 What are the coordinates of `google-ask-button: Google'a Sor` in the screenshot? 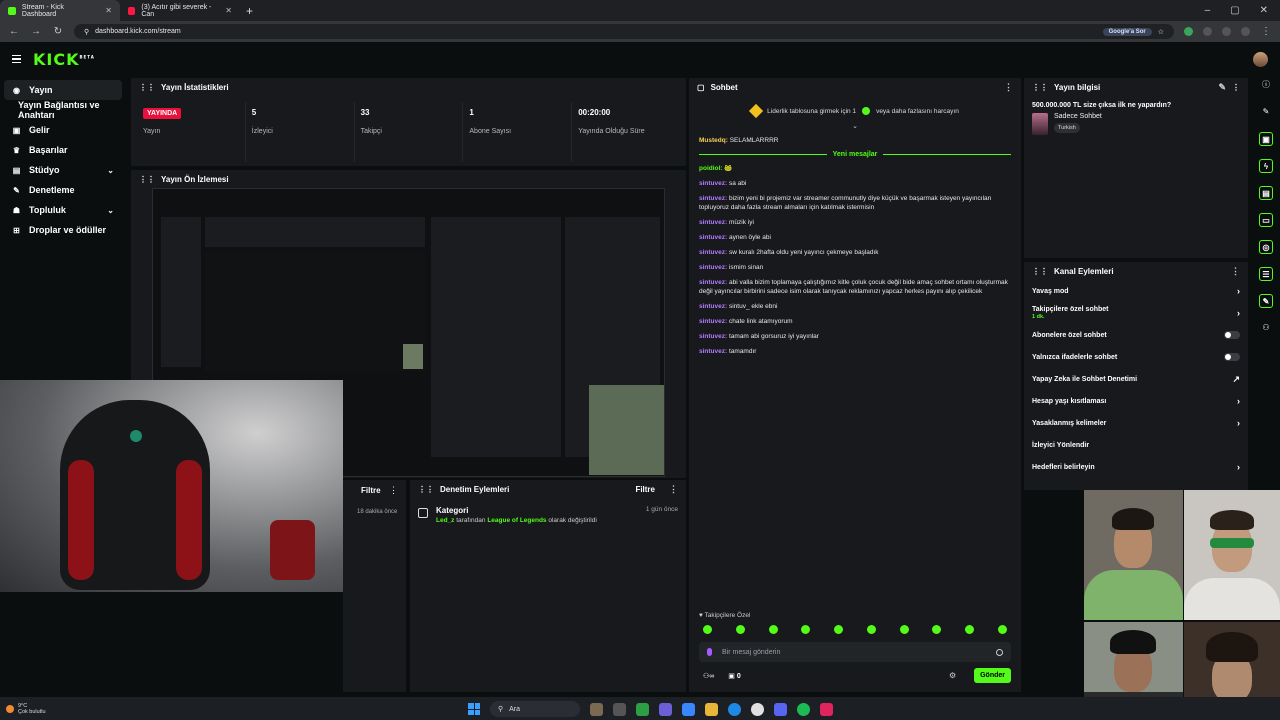 It's located at (1127, 31).